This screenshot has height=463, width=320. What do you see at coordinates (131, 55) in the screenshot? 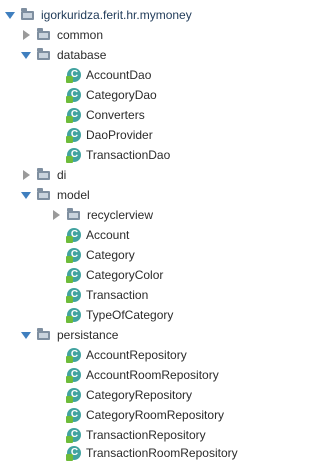
I see `tree-node-database: database` at bounding box center [131, 55].